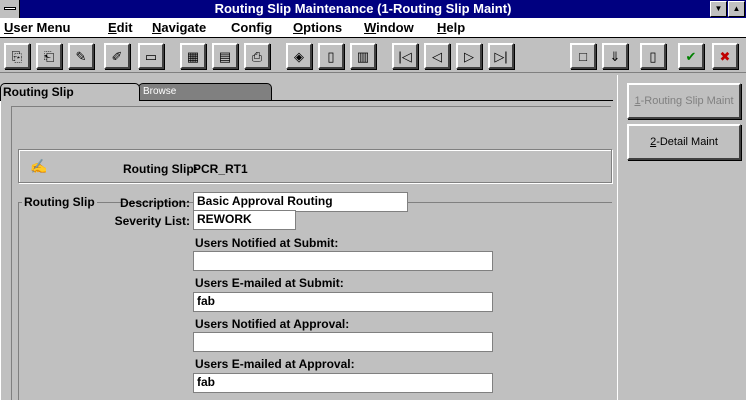 The width and height of the screenshot is (746, 400). I want to click on calculator-button: ▦, so click(193, 56).